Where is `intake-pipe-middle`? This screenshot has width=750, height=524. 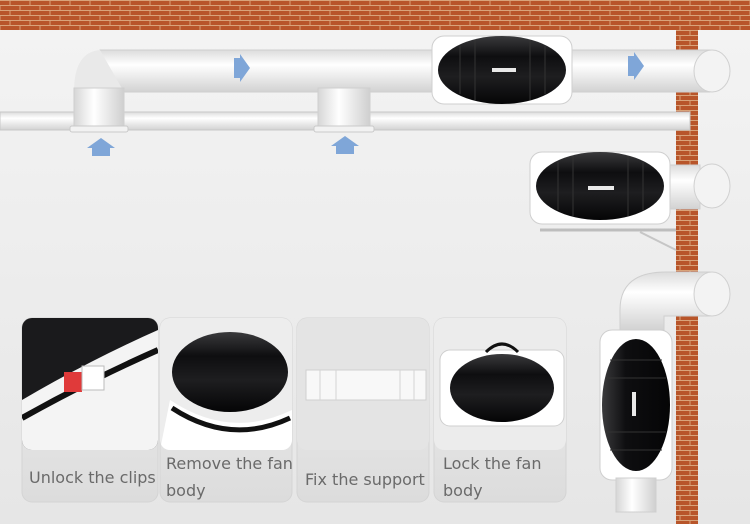
intake-pipe-middle is located at coordinates (344, 109).